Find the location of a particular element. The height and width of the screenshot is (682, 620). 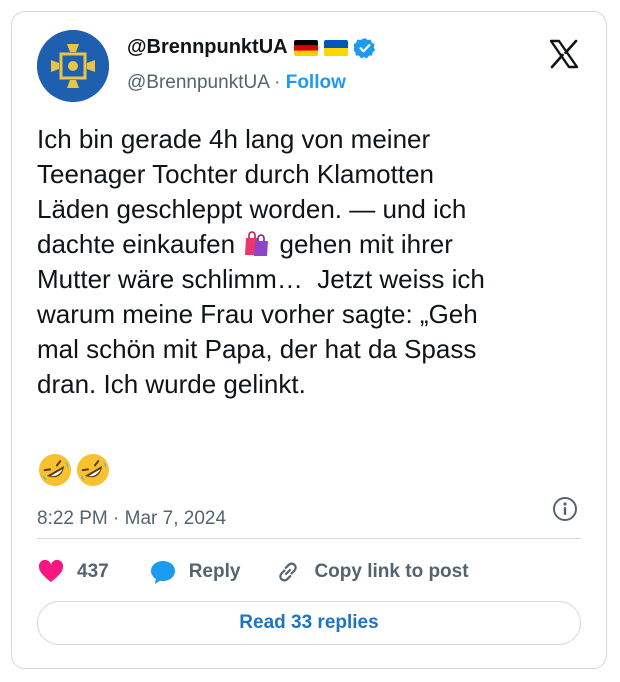

divider is located at coordinates (309, 538).